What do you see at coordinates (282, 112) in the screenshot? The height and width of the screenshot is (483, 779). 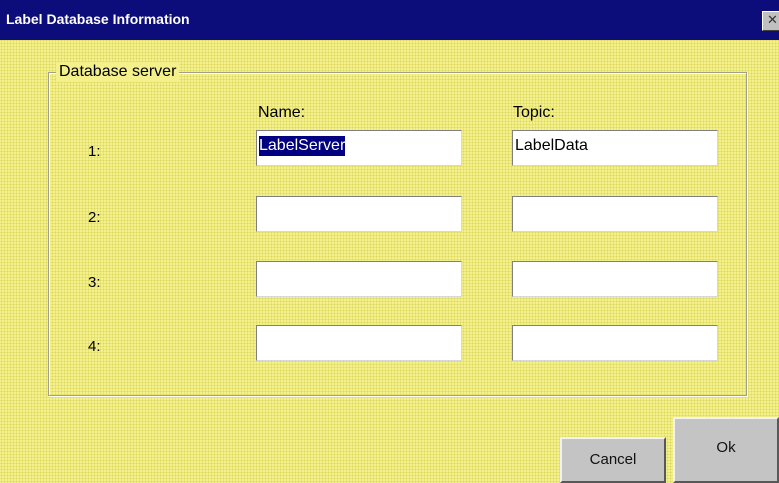 I see `name-column-header: Name:` at bounding box center [282, 112].